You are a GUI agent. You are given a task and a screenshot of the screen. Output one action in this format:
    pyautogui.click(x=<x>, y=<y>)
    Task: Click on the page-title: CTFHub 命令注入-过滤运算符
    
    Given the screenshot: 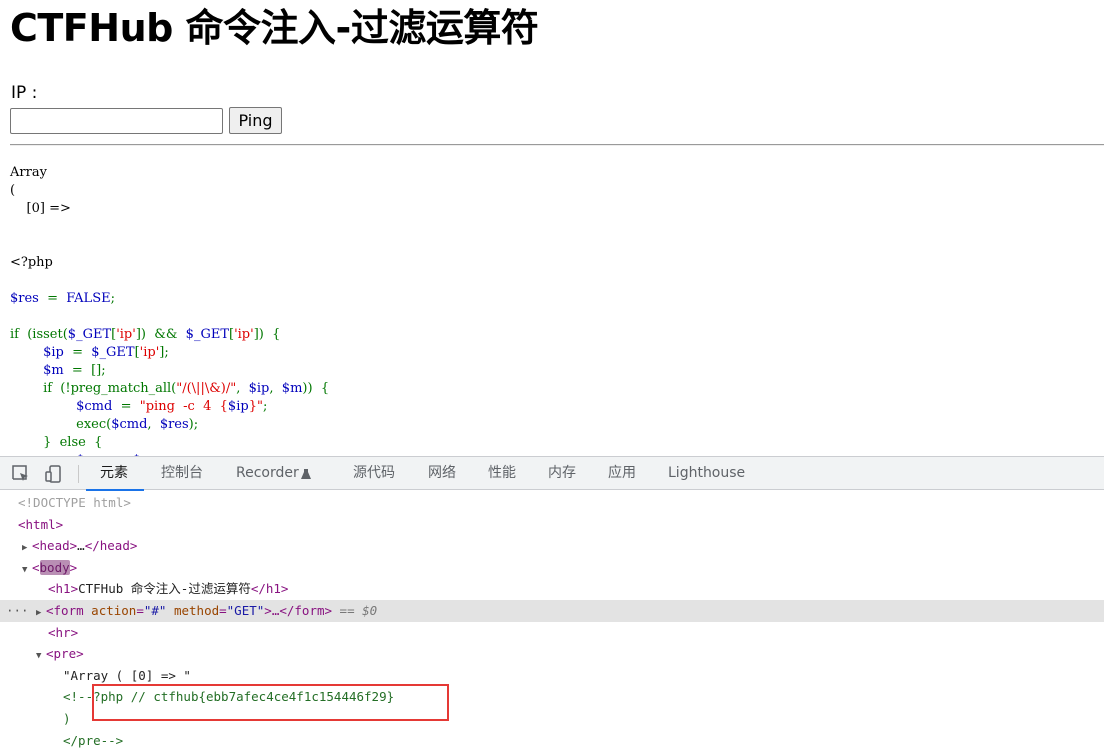 What is the action you would take?
    pyautogui.click(x=274, y=28)
    